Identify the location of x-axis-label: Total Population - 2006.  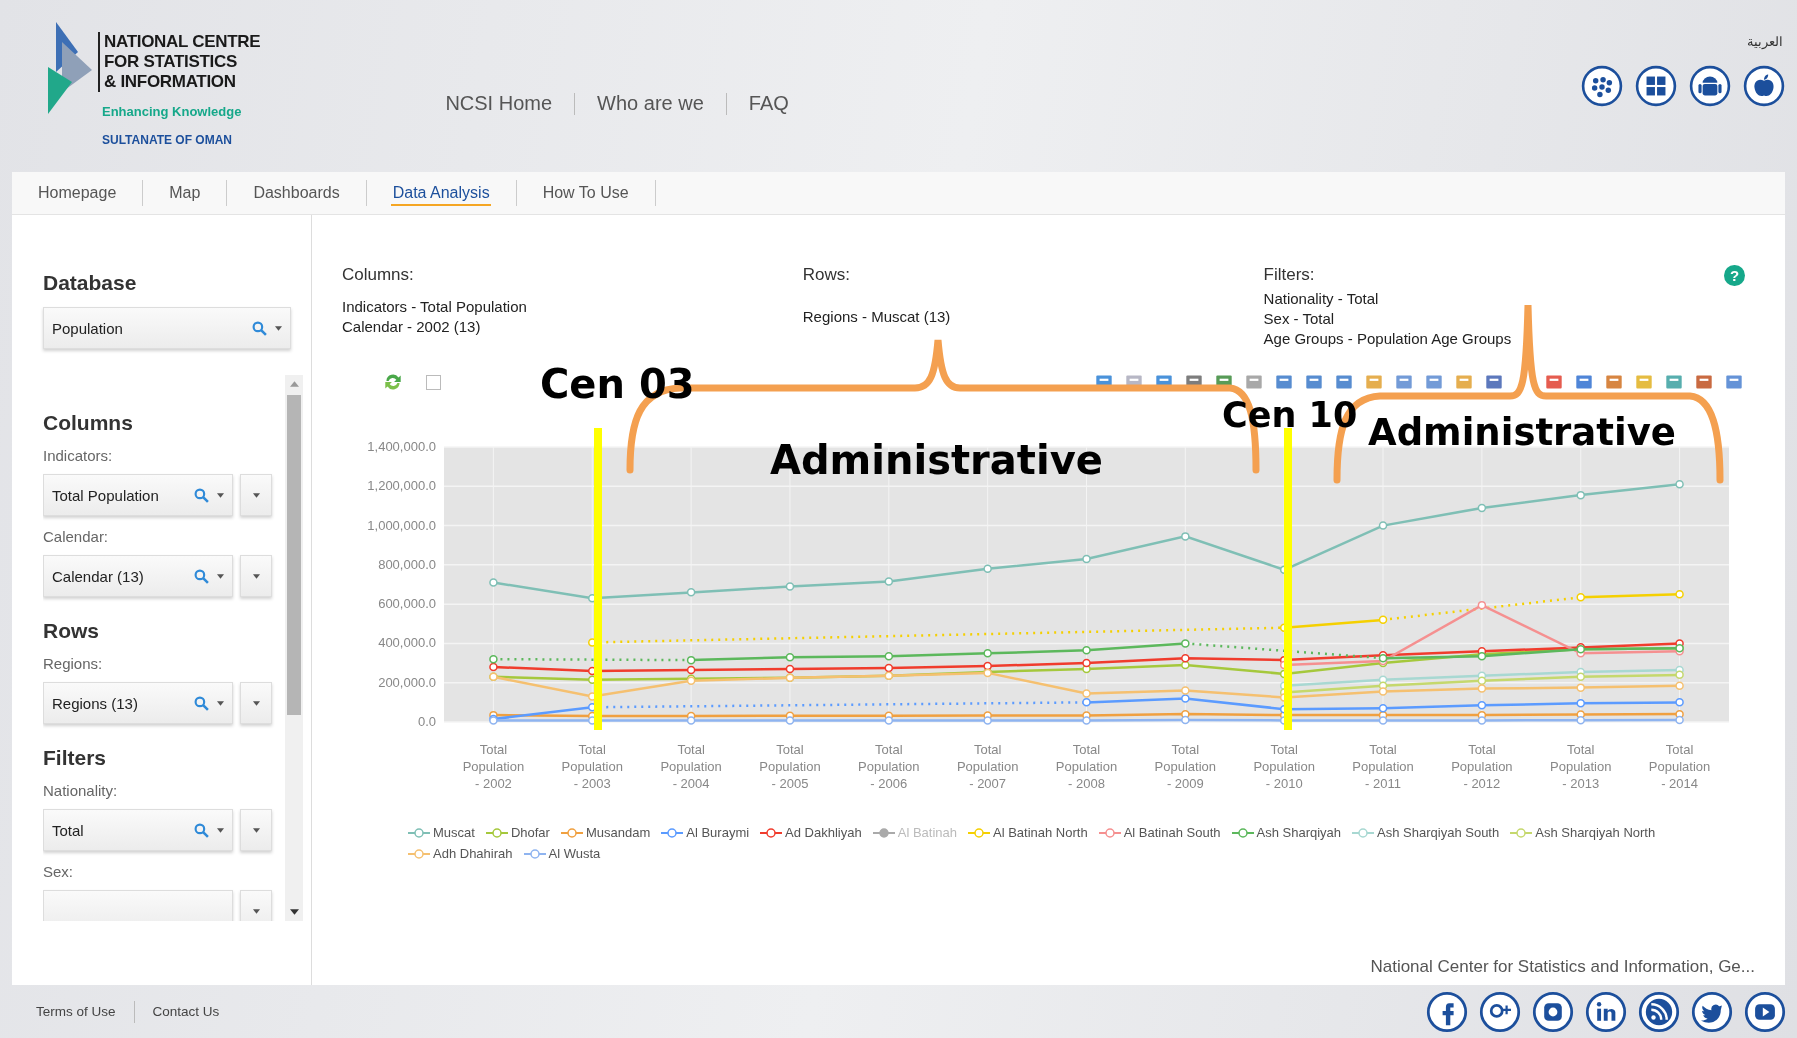
(889, 766).